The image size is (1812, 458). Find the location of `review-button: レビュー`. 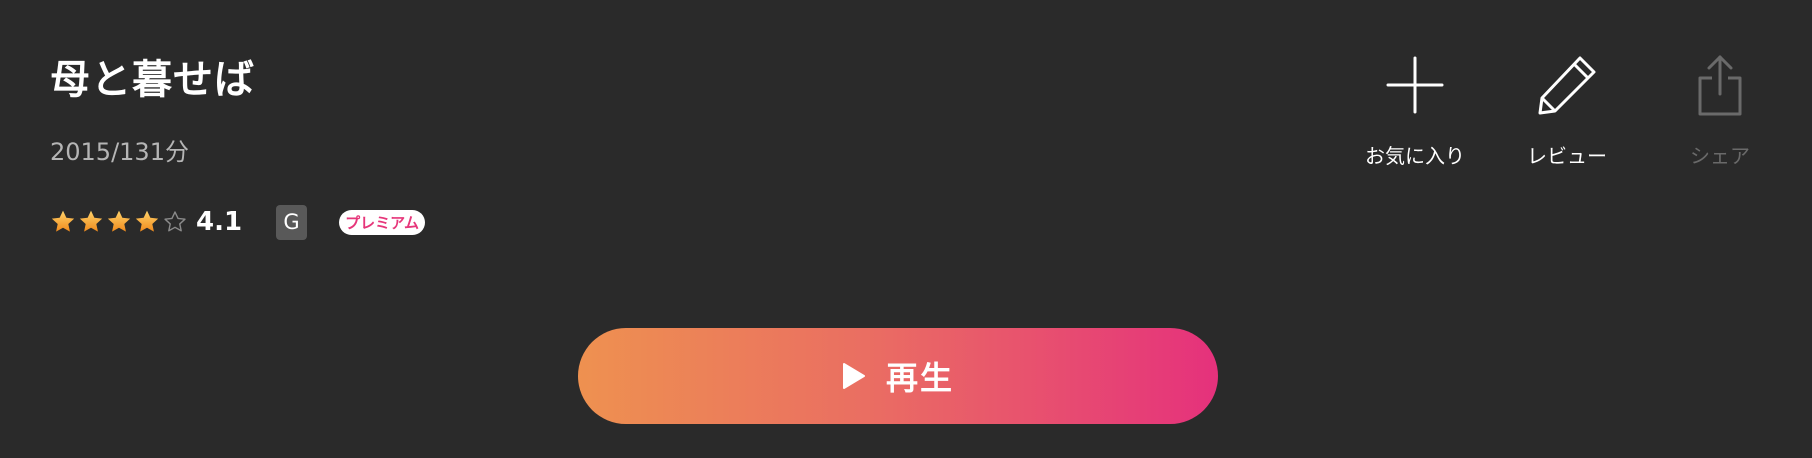

review-button: レビュー is located at coordinates (1567, 110).